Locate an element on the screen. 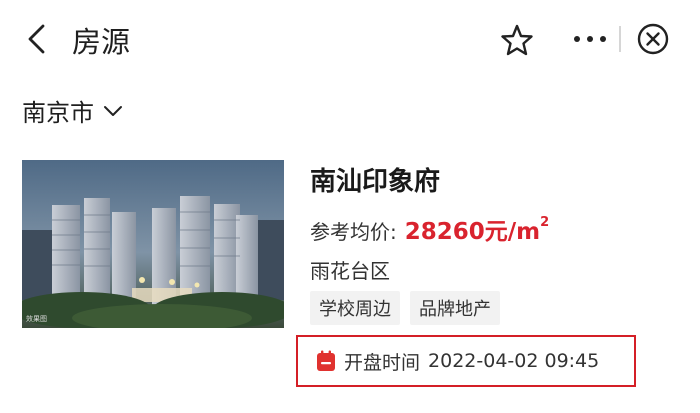  district-label: 雨花台区 is located at coordinates (350, 271).